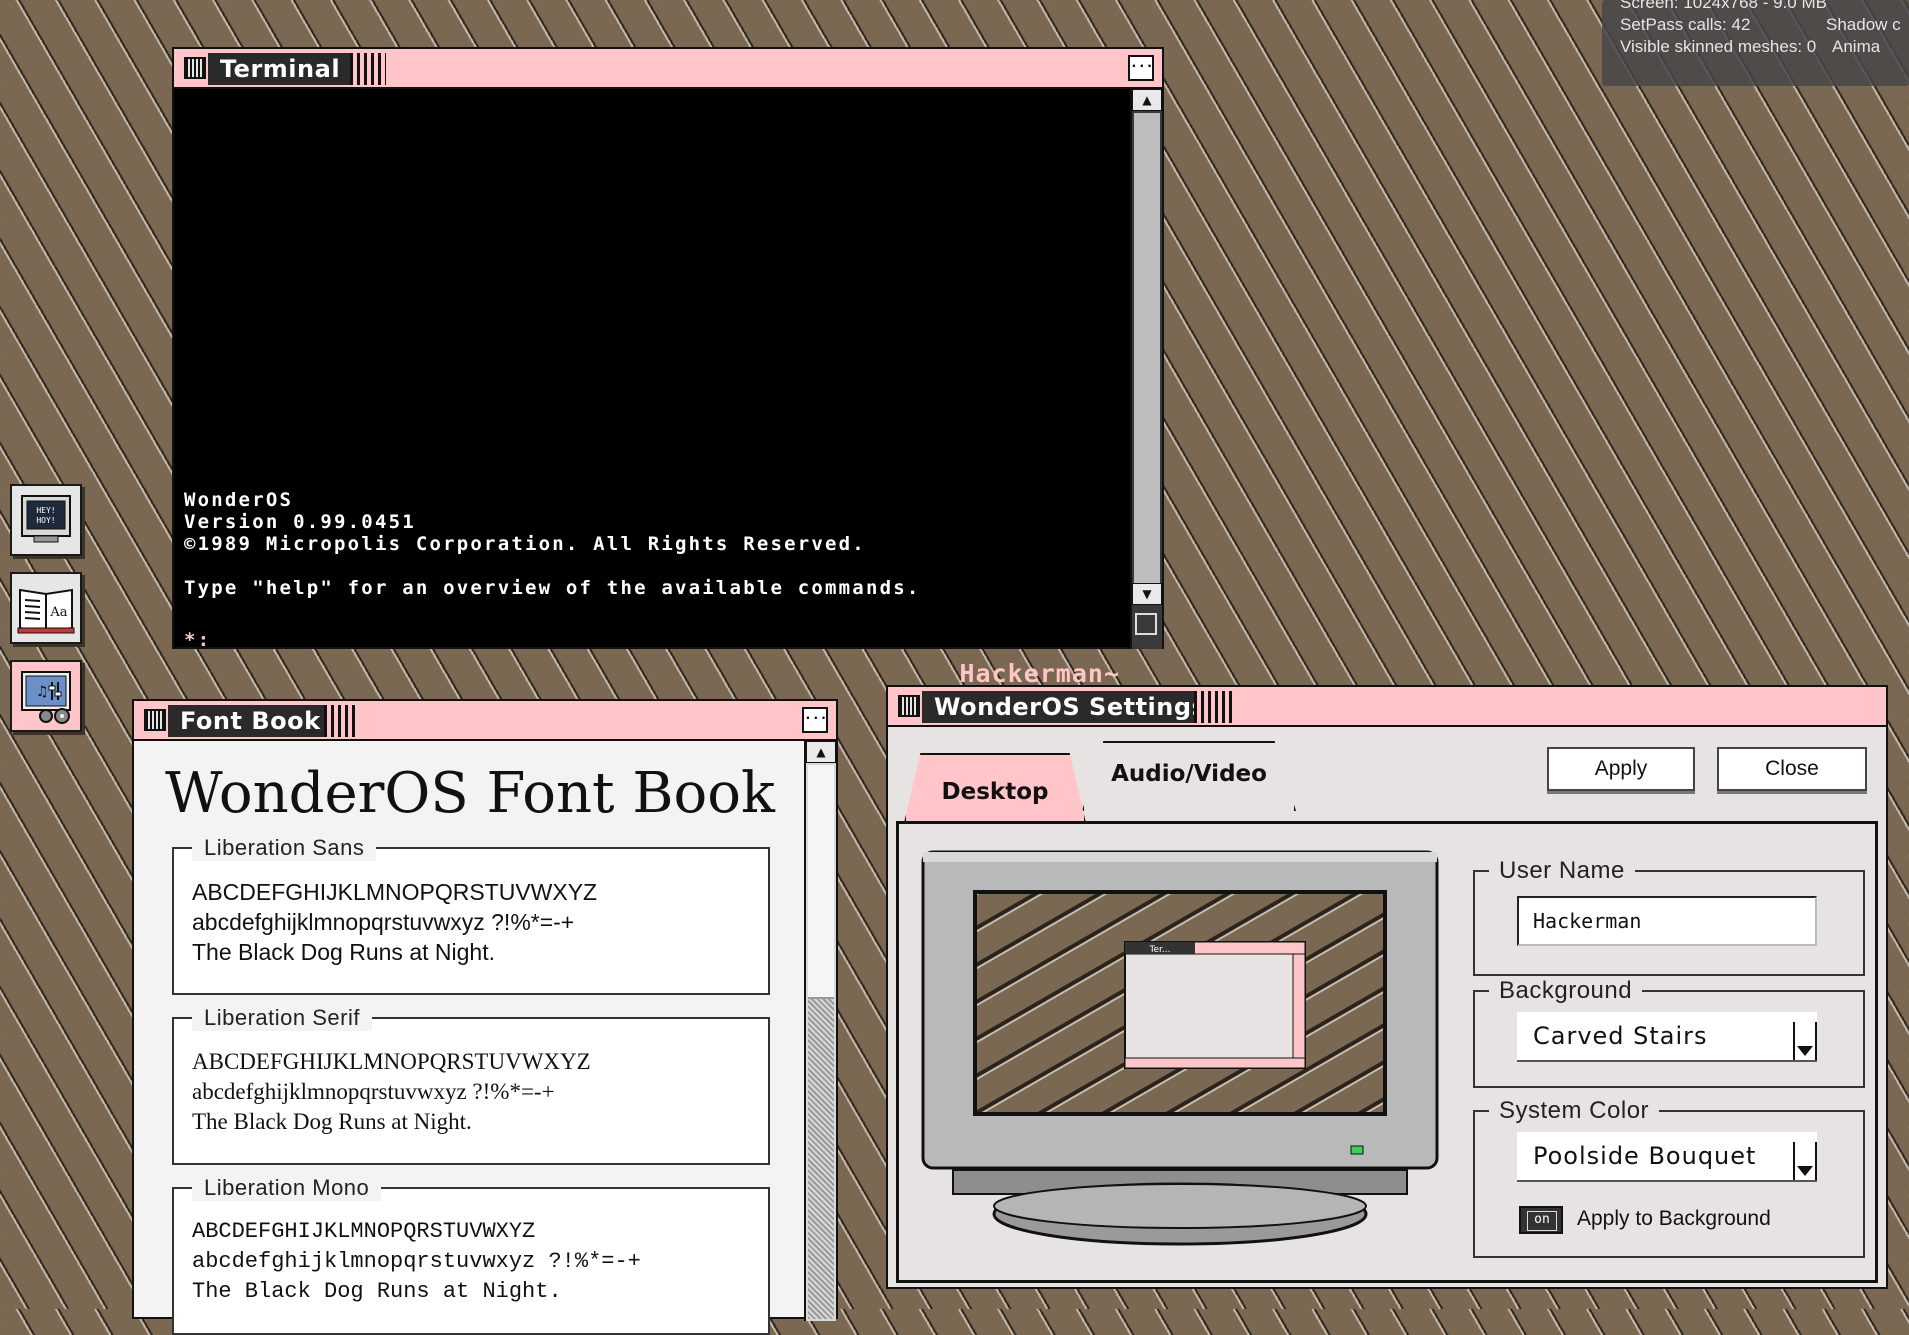 The width and height of the screenshot is (1909, 1335). What do you see at coordinates (1792, 769) in the screenshot?
I see `close-button: Close` at bounding box center [1792, 769].